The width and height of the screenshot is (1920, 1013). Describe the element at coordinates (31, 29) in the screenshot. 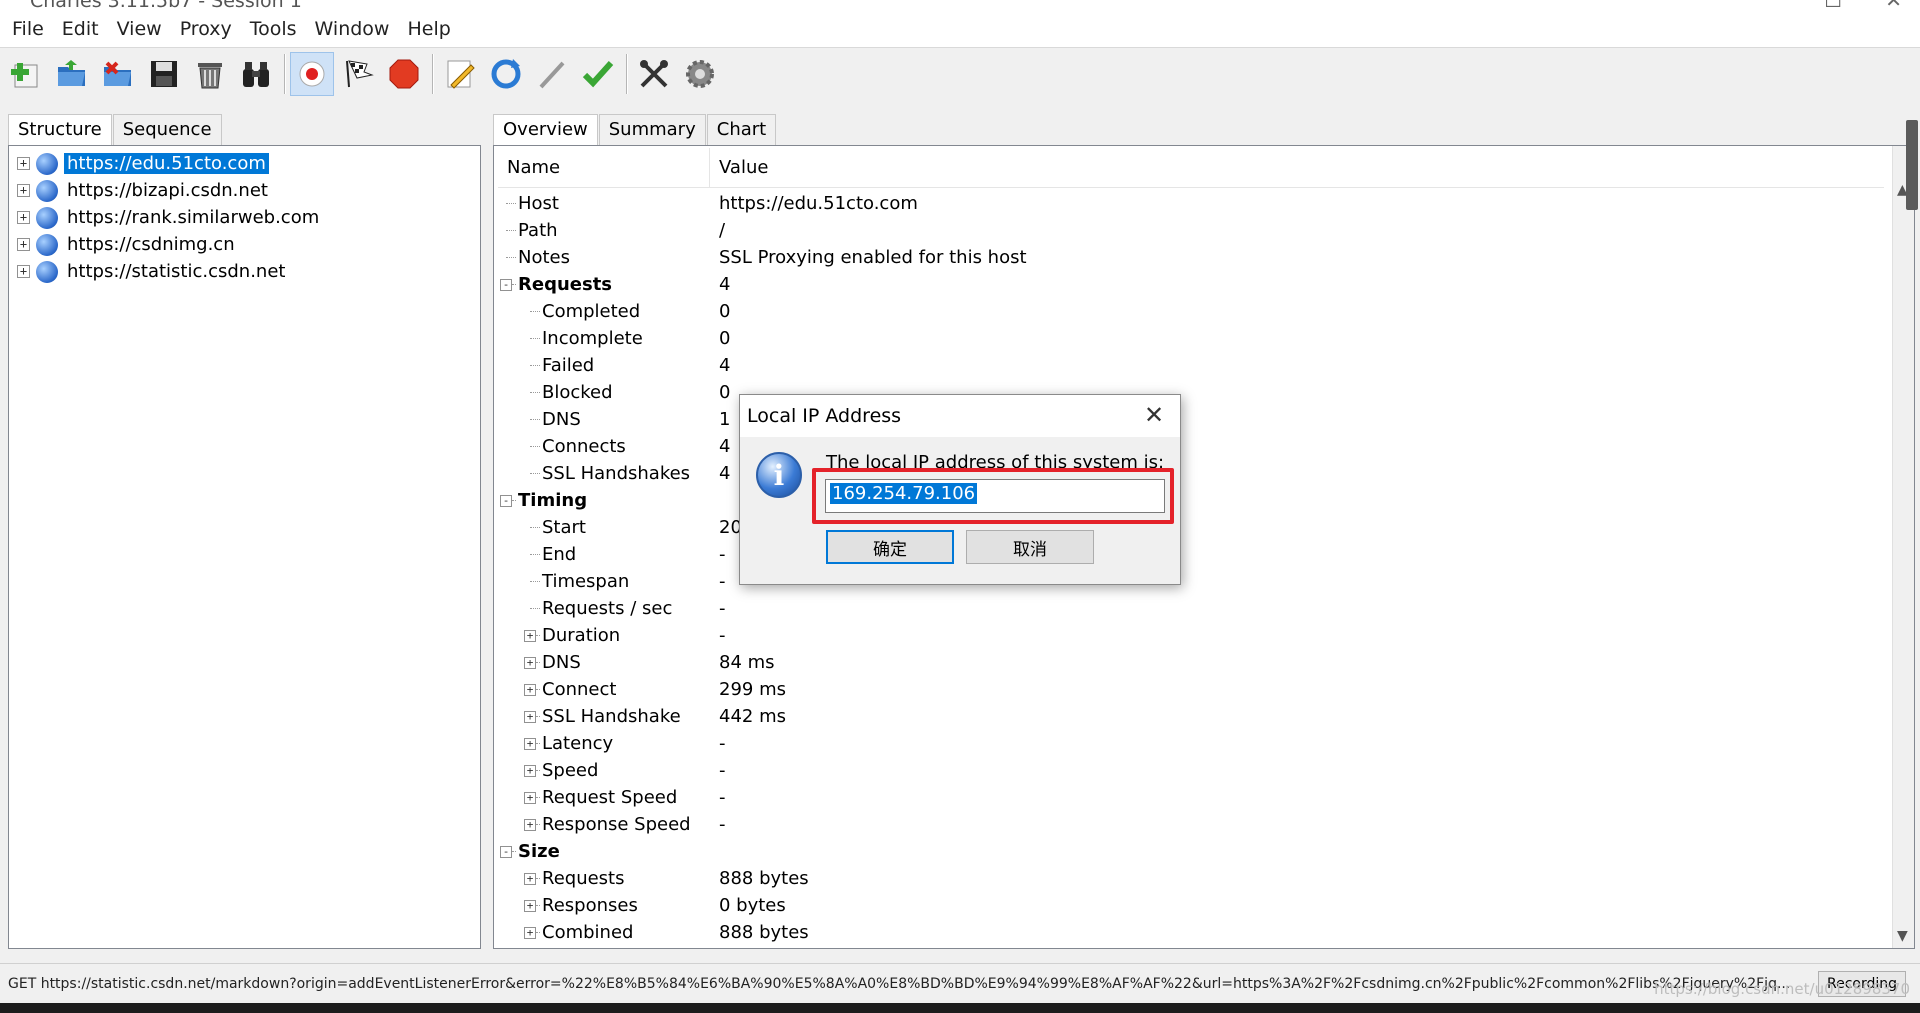

I see `menu-file: File` at that location.